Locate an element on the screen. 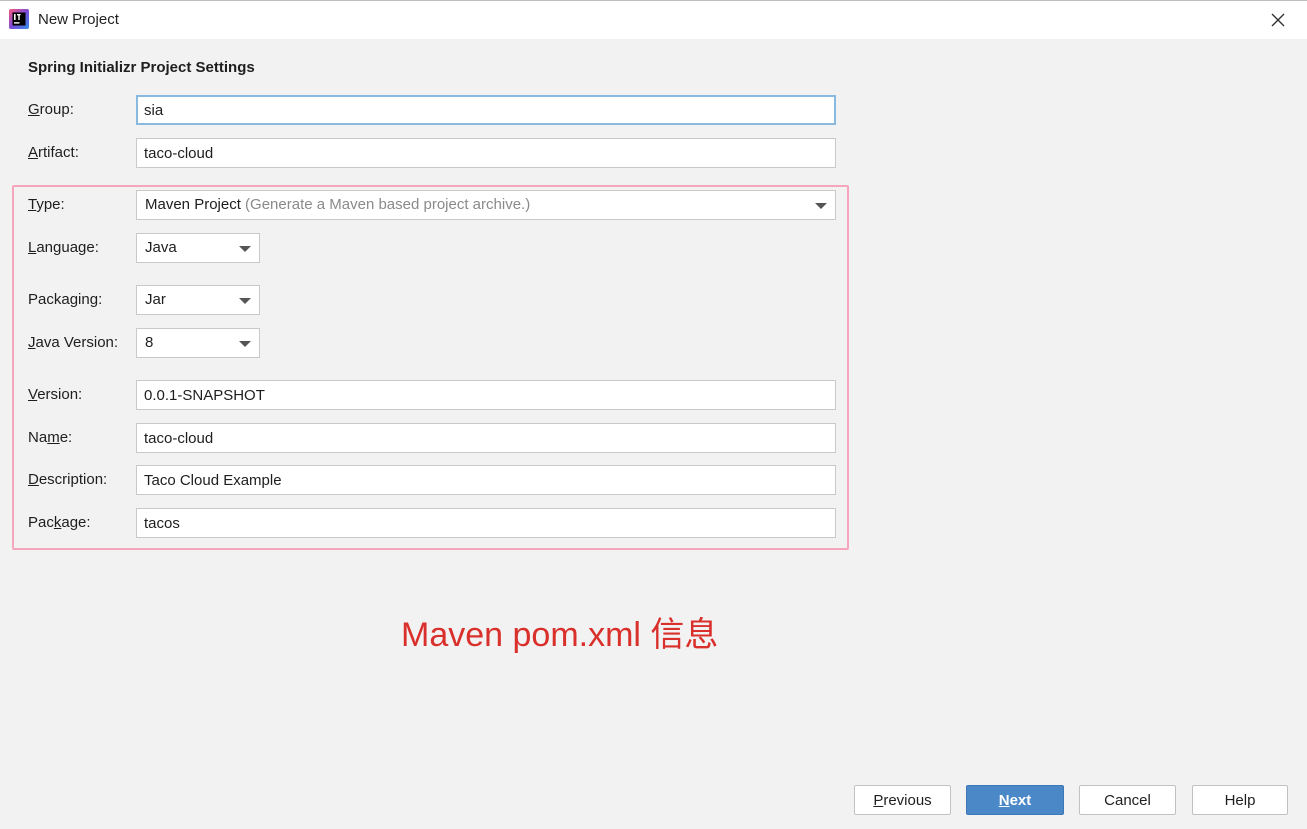 The image size is (1307, 829). next-button: Next is located at coordinates (1015, 800).